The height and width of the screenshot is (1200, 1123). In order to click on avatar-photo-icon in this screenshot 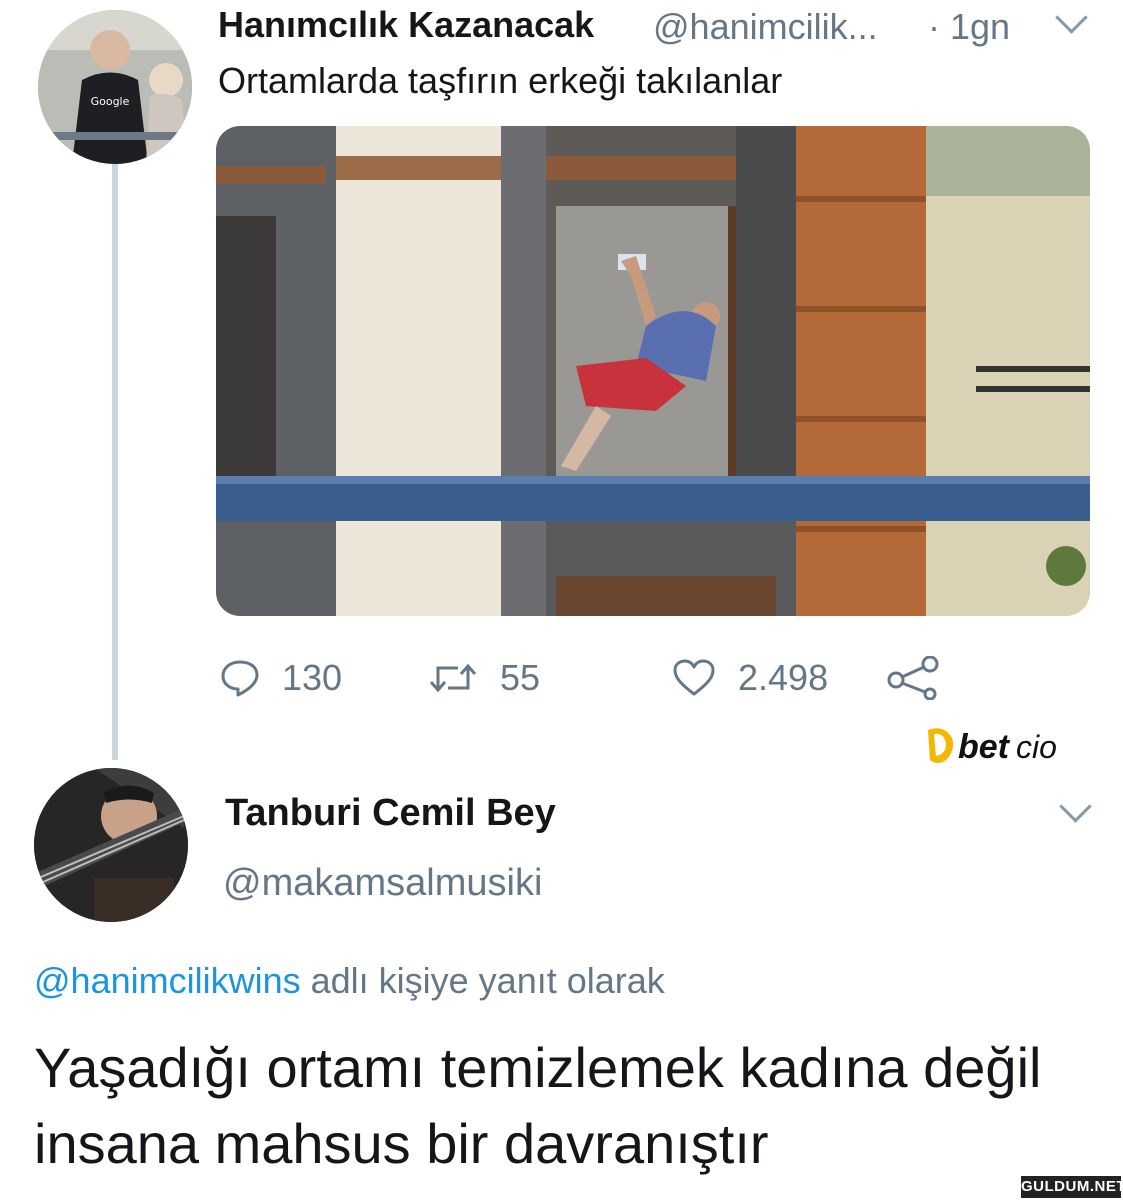, I will do `click(111, 845)`.